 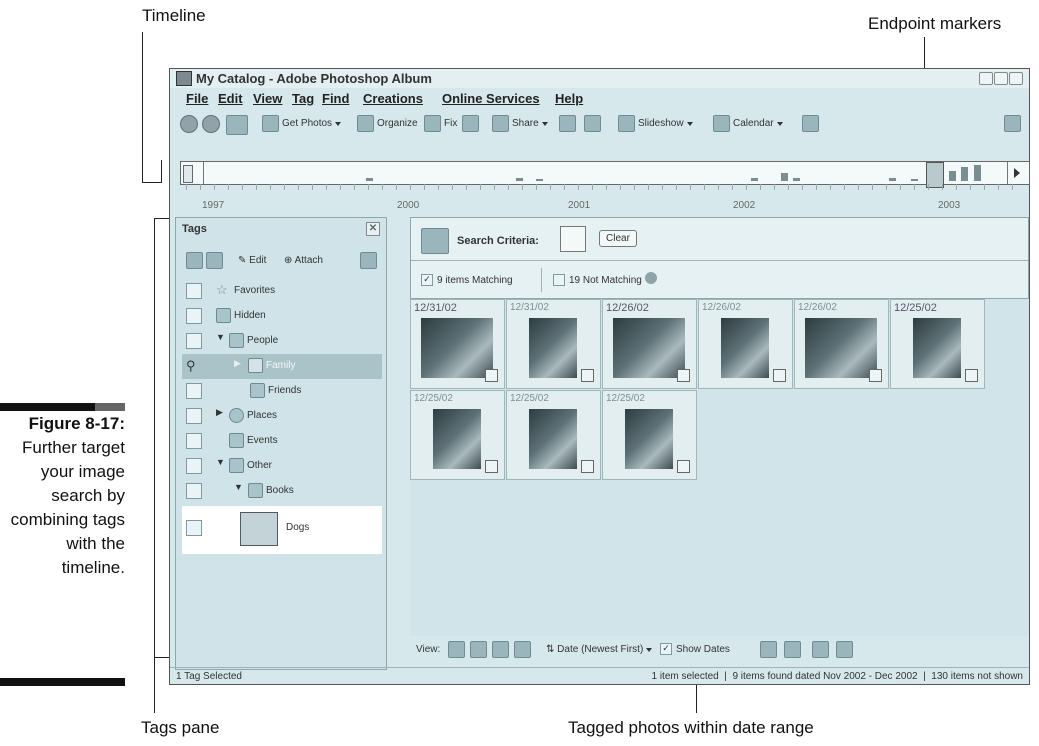 I want to click on stack-icon, so click(x=820, y=649).